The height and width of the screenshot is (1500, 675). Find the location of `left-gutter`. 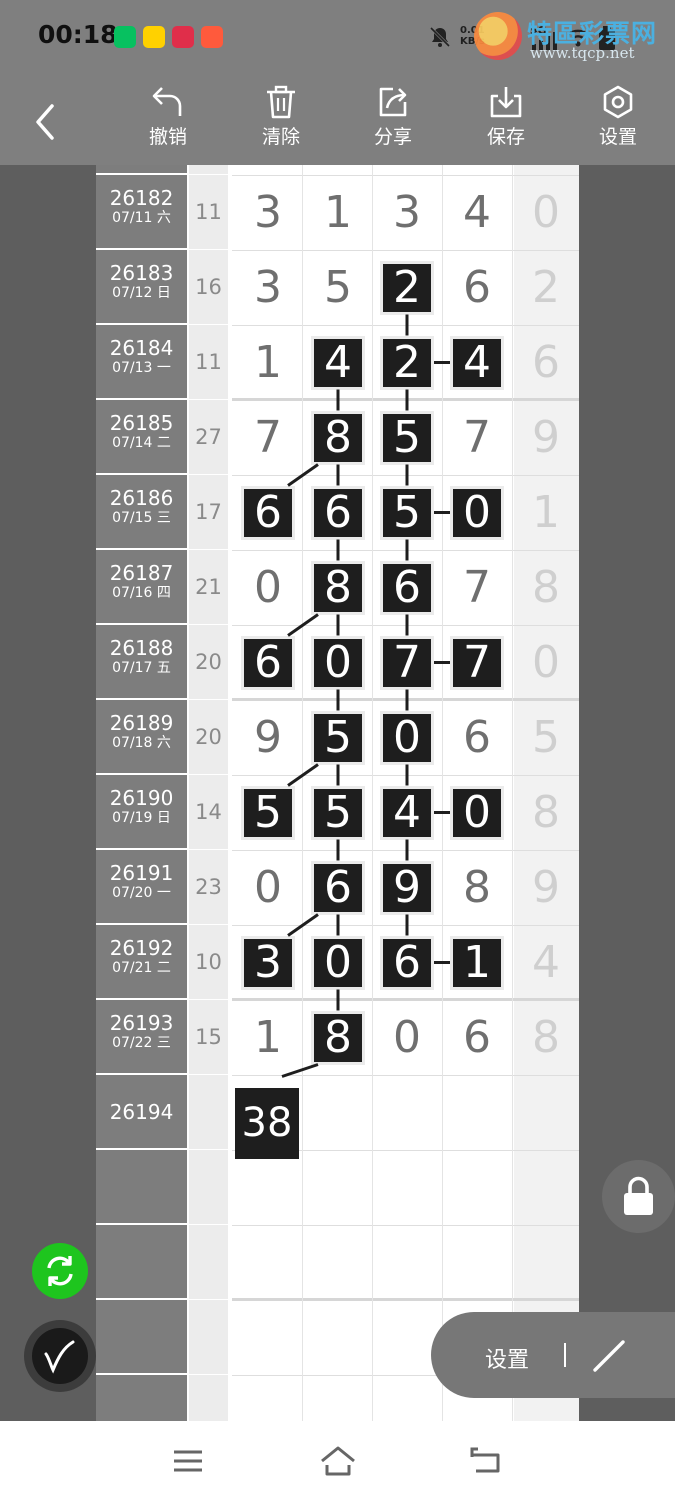

left-gutter is located at coordinates (48, 793).